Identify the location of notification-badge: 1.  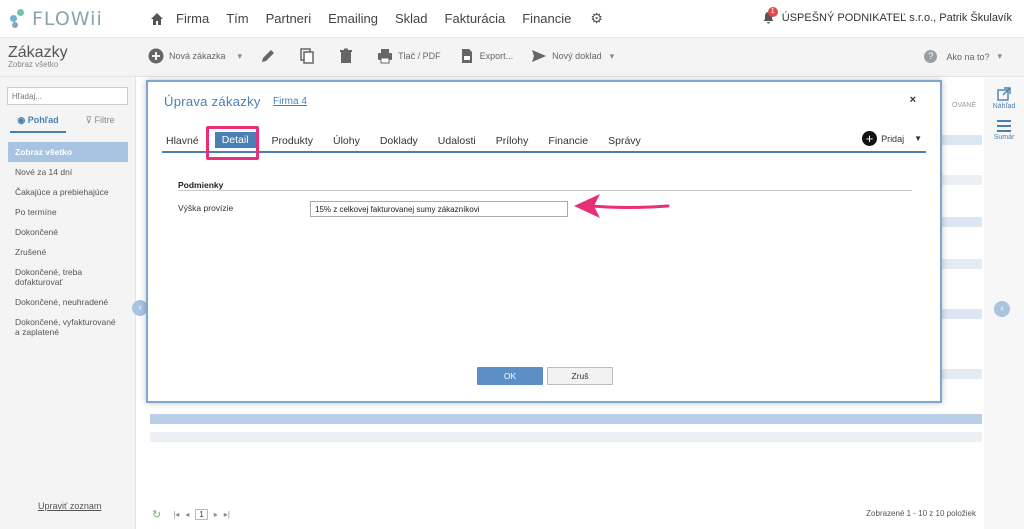
(772, 12).